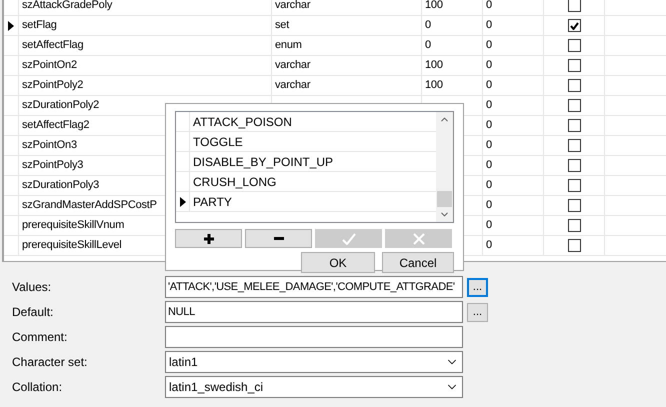  I want to click on field-label: Character set:, so click(50, 362).